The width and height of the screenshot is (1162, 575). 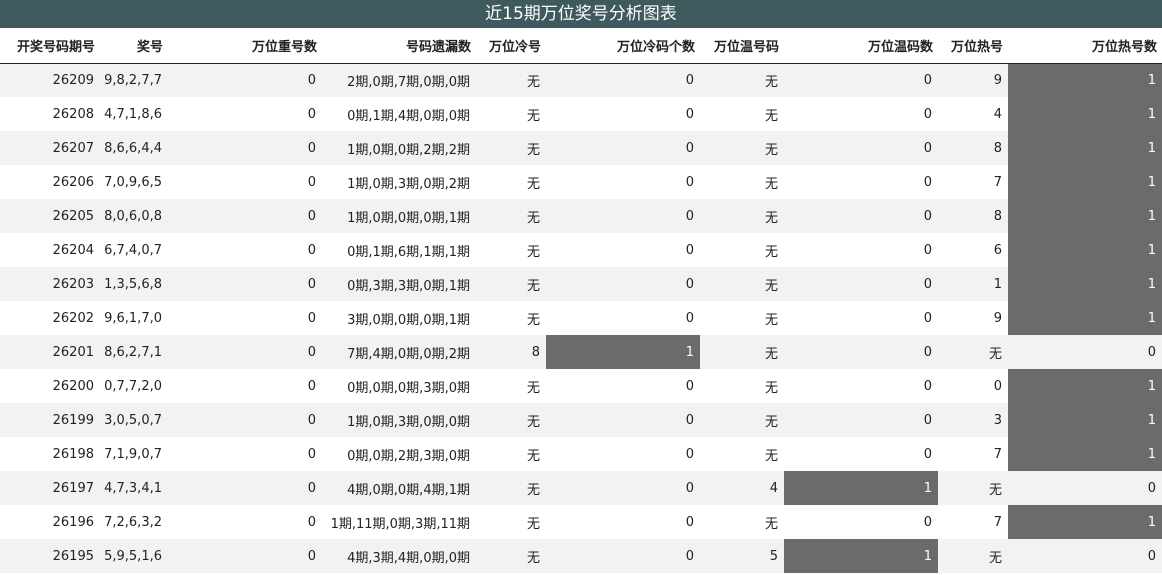 I want to click on omission-cell: 1期,0期,0期,0期,1期, so click(x=399, y=216).